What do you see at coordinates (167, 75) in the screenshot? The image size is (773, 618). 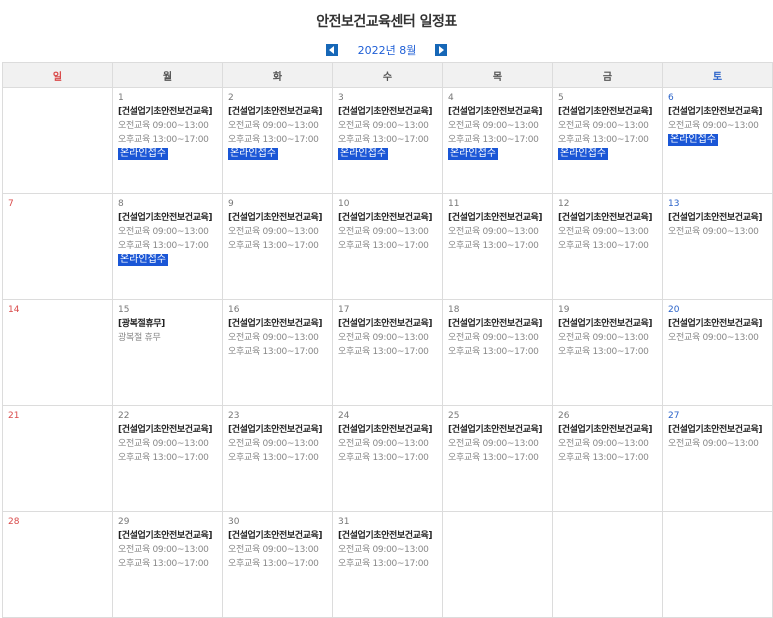 I see `weekday-monday: 월` at bounding box center [167, 75].